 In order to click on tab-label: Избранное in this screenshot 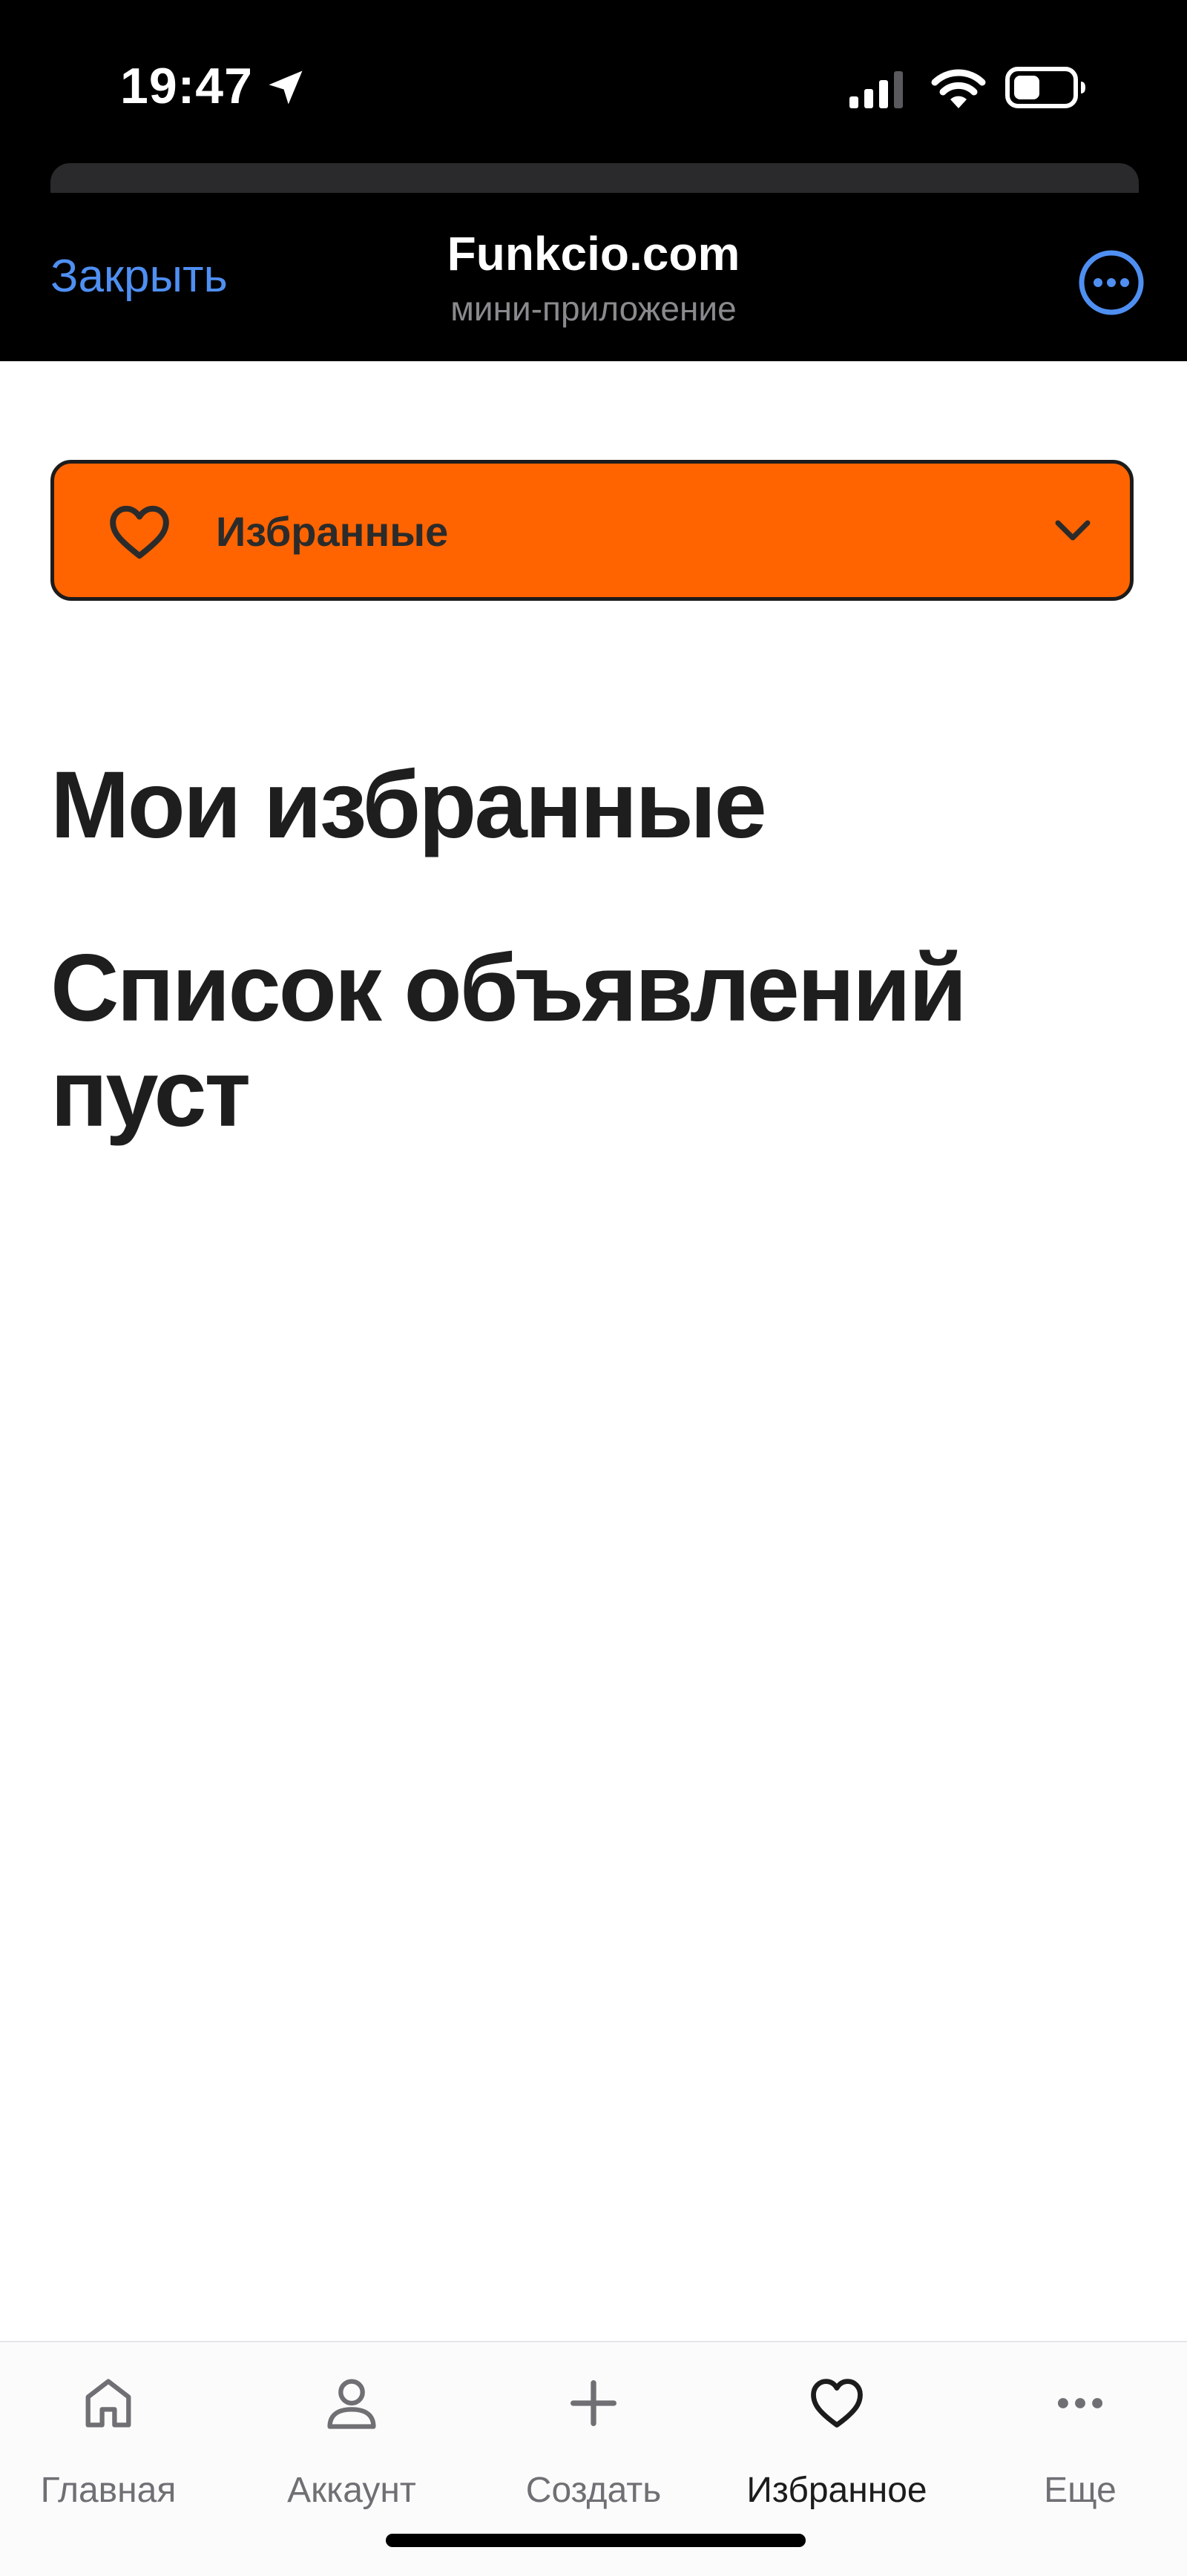, I will do `click(836, 2491)`.